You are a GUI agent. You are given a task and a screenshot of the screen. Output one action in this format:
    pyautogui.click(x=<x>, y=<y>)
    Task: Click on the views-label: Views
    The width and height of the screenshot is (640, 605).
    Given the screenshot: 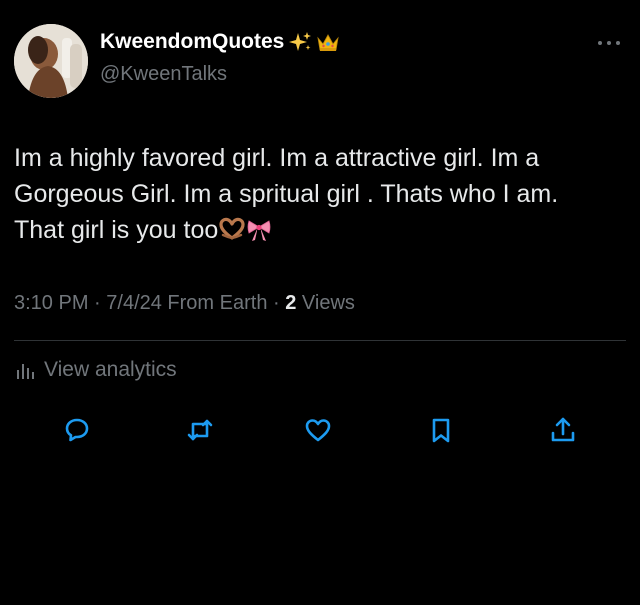 What is the action you would take?
    pyautogui.click(x=325, y=303)
    